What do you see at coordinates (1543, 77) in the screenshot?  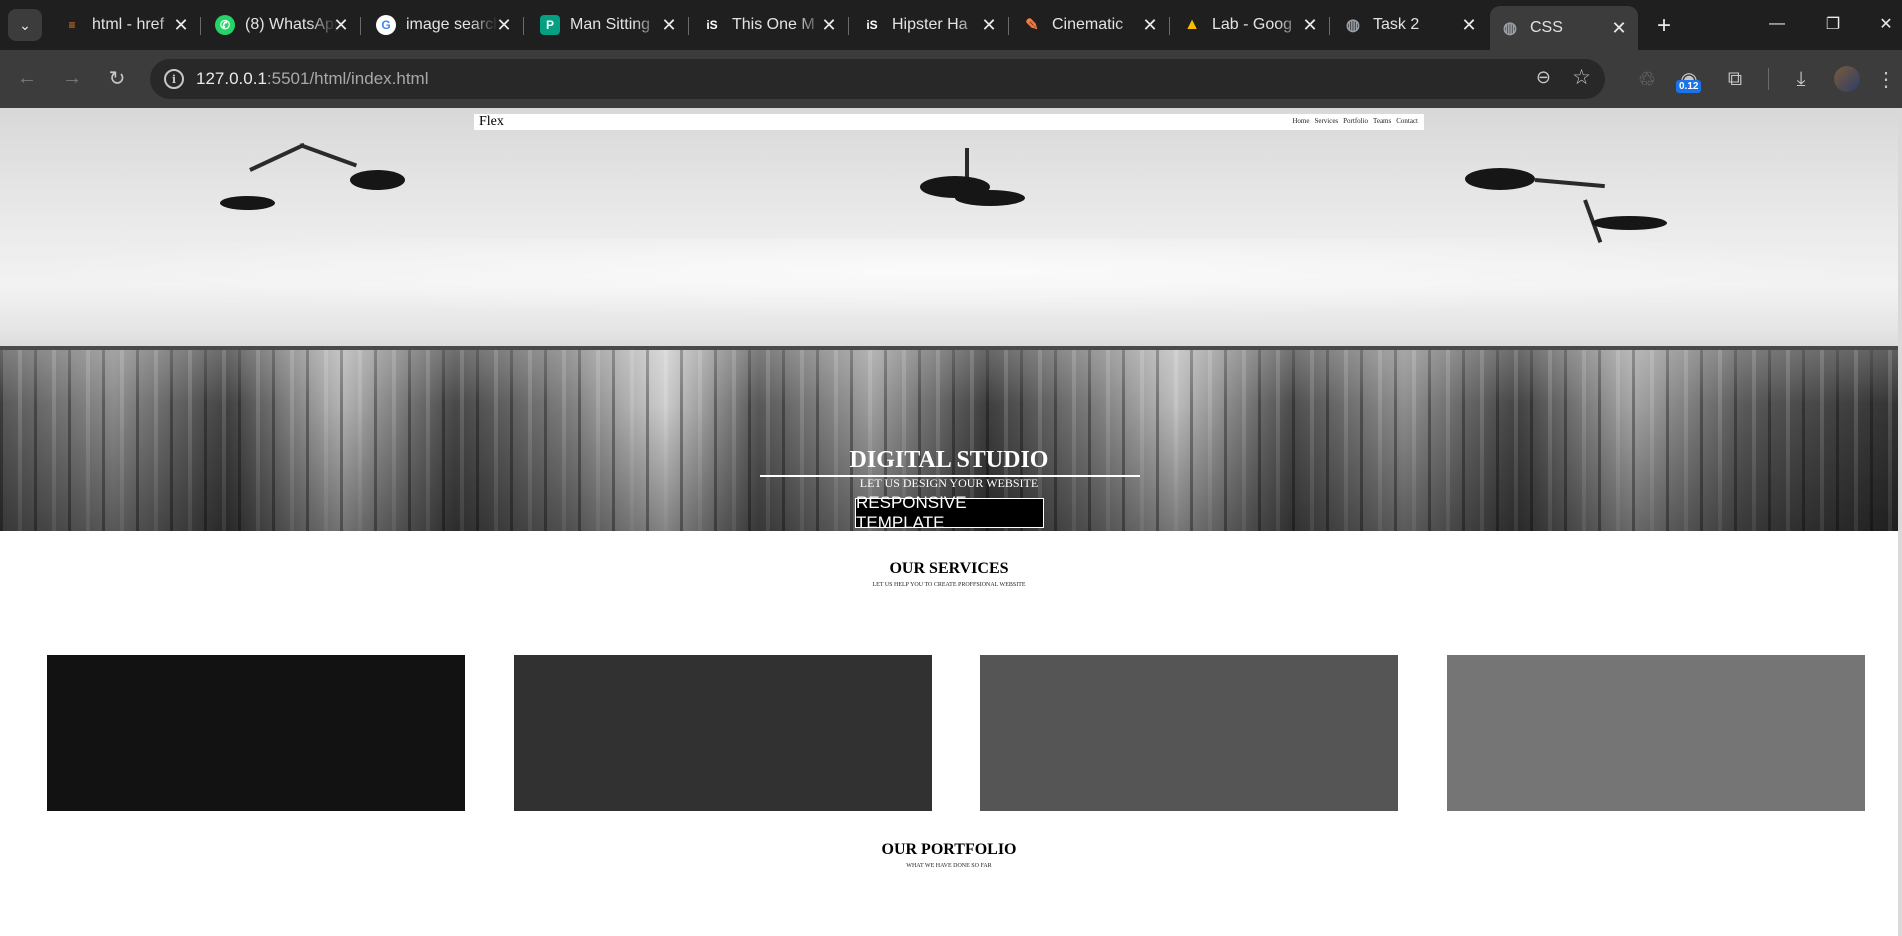 I see `zoom-icon: ⊖` at bounding box center [1543, 77].